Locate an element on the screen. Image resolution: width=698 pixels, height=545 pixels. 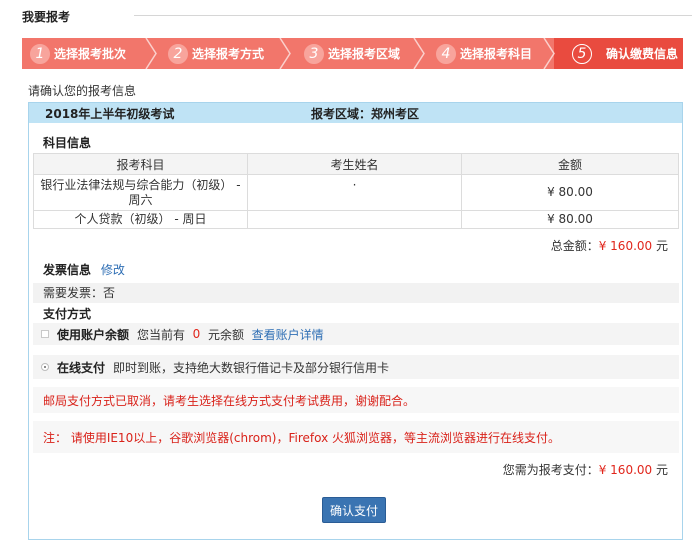
column-header-name: 考生姓名 is located at coordinates (354, 164).